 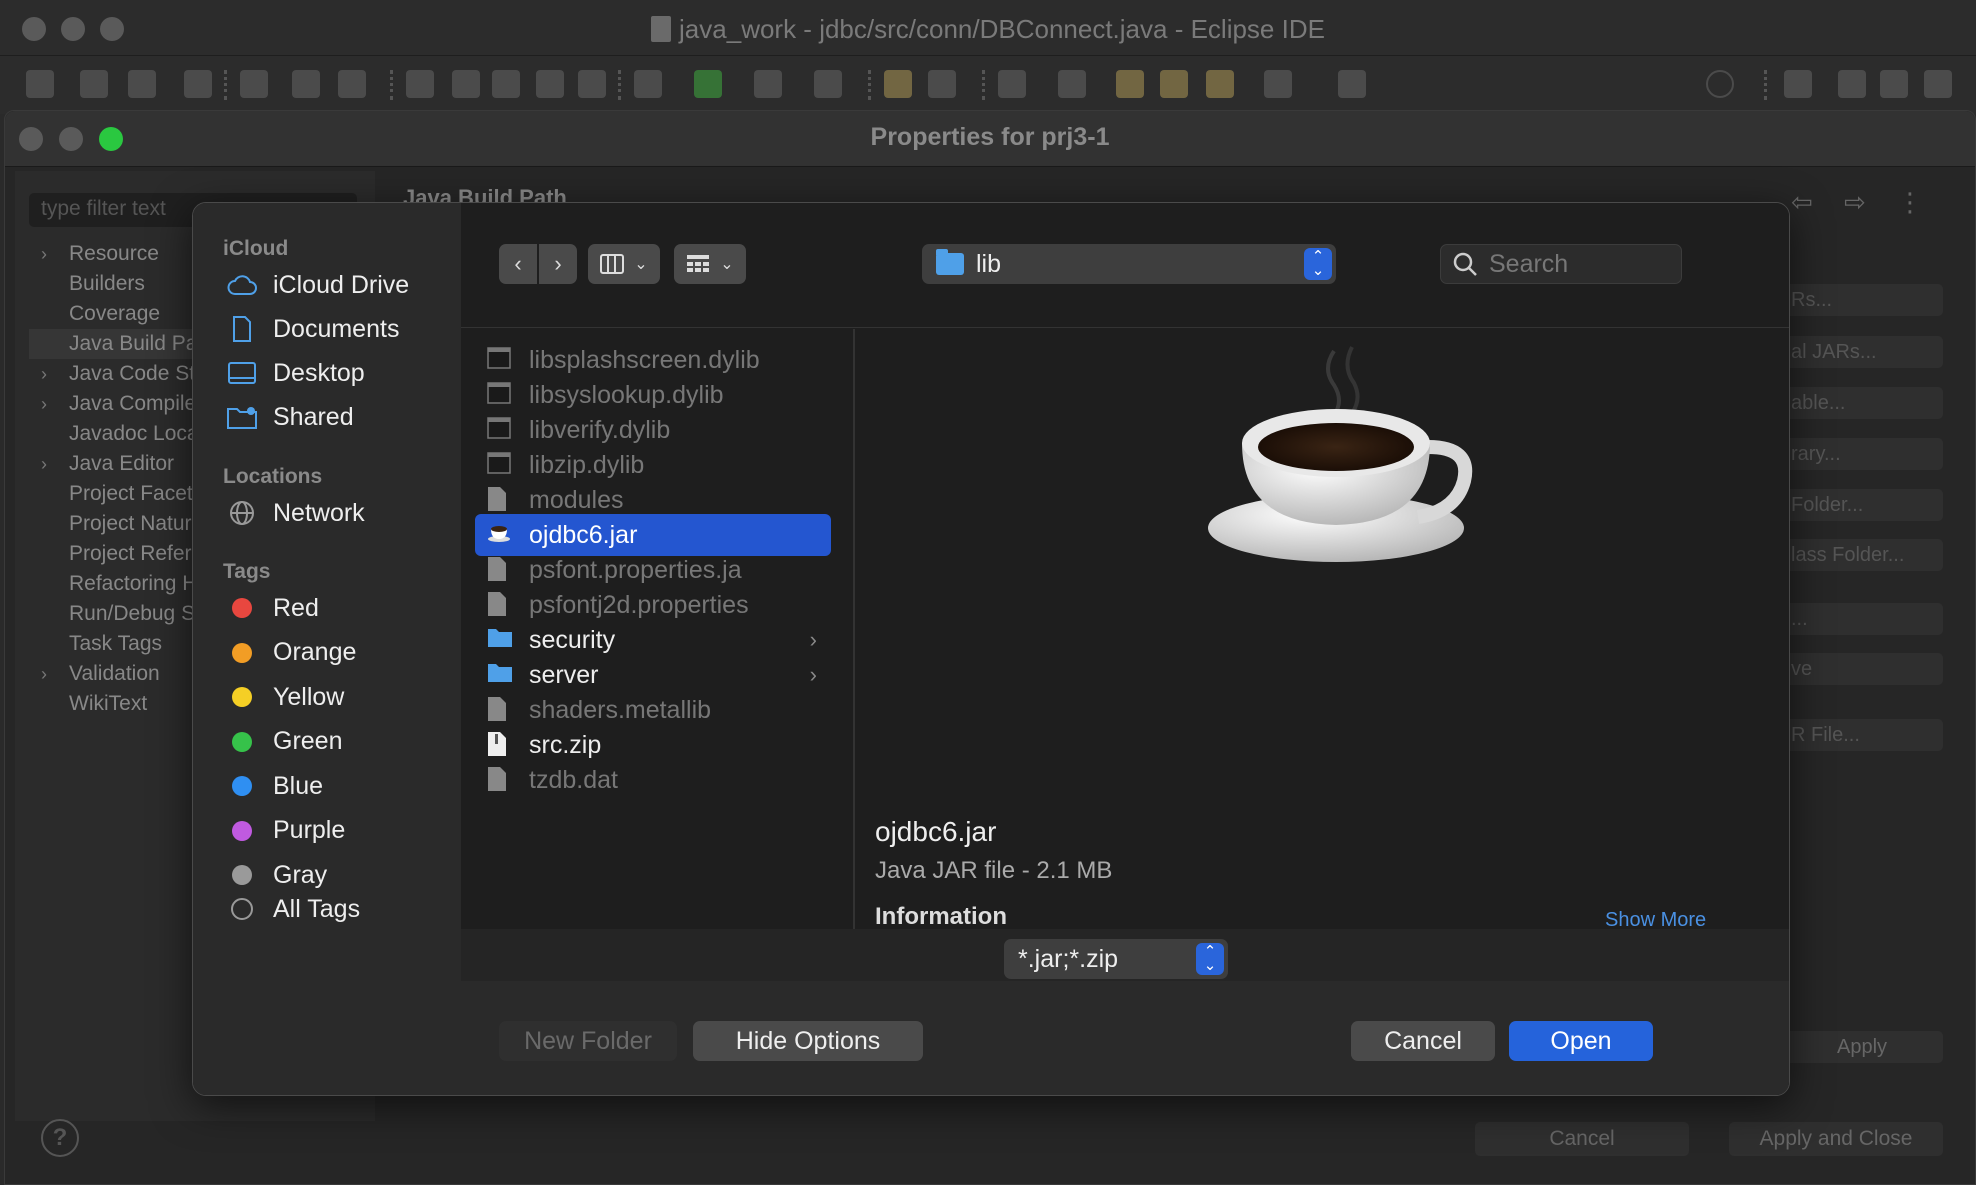 I want to click on sidebar-item-tag: Blue, so click(x=342, y=786).